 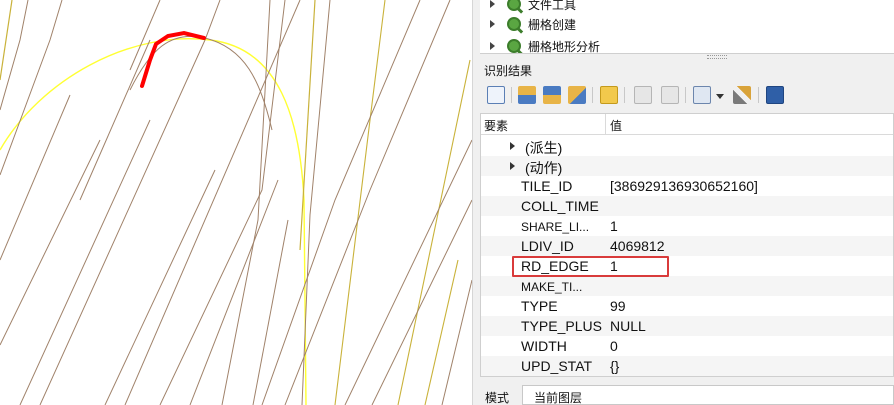 What do you see at coordinates (775, 95) in the screenshot?
I see `help-icon` at bounding box center [775, 95].